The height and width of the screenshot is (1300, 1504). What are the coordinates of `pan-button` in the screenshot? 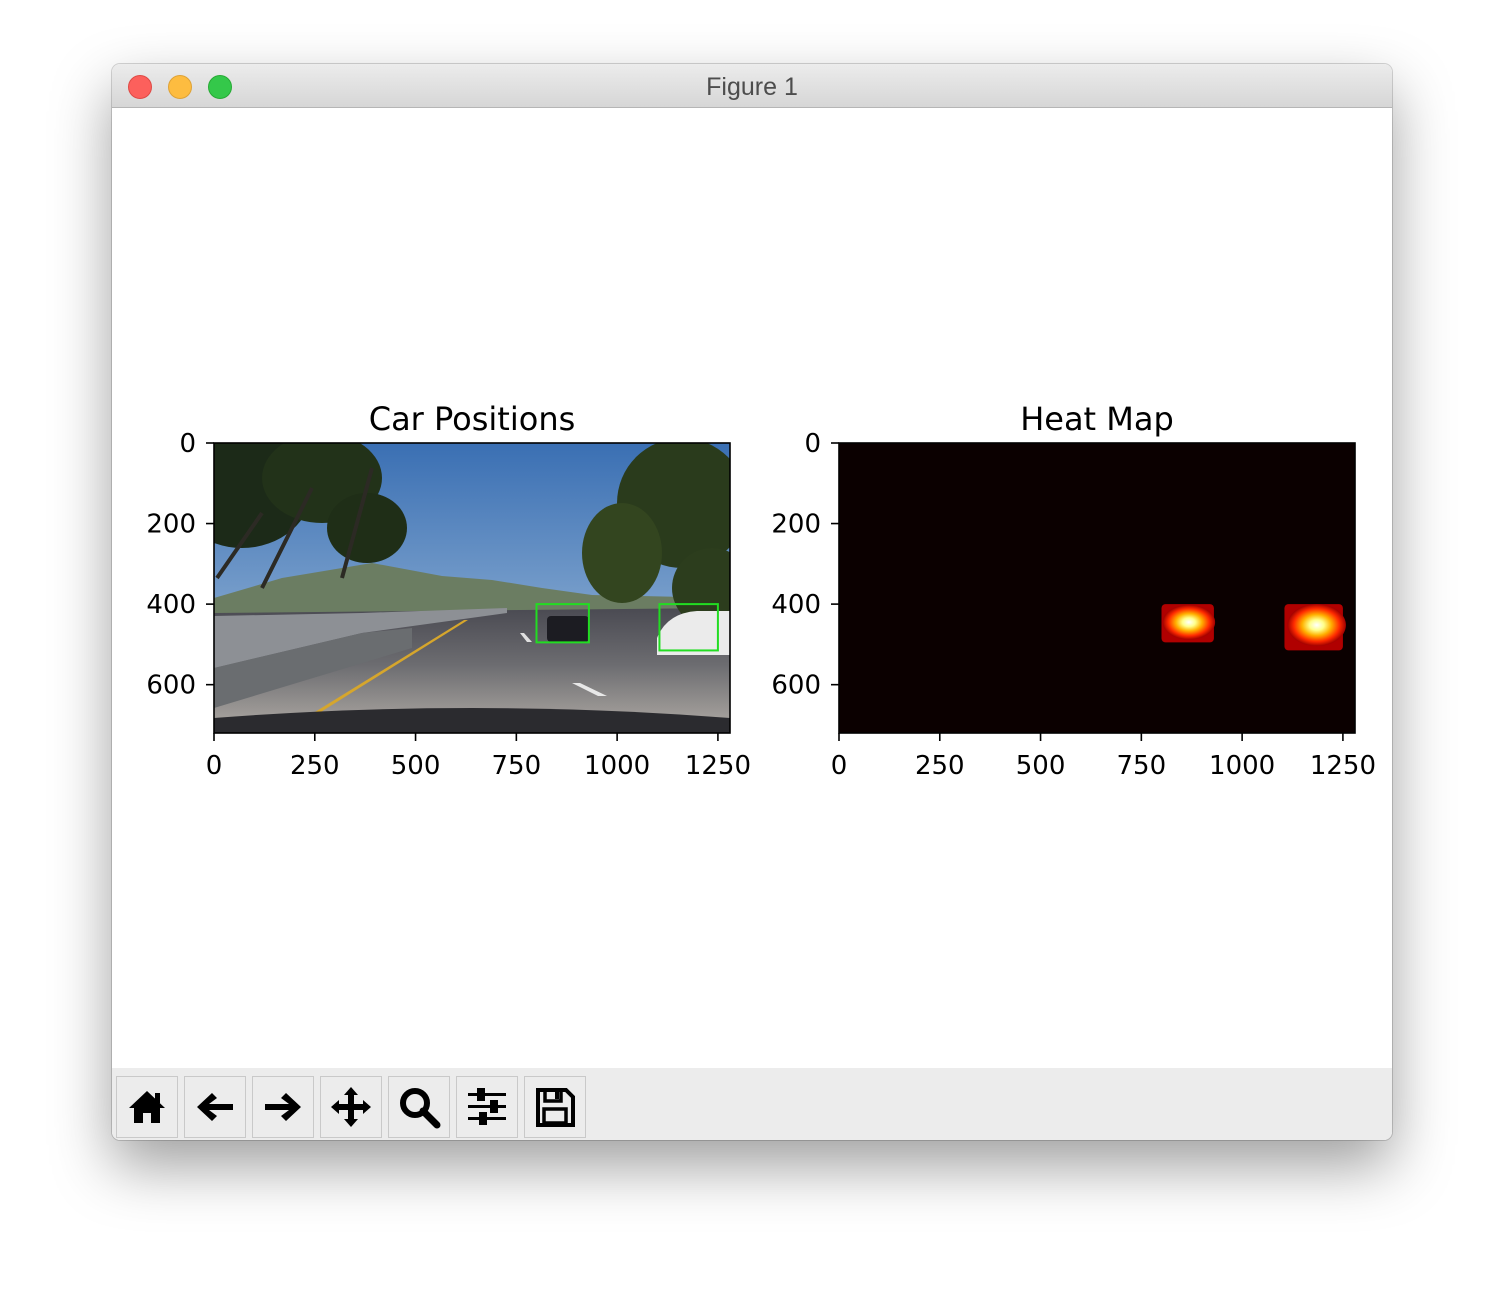 It's located at (351, 1107).